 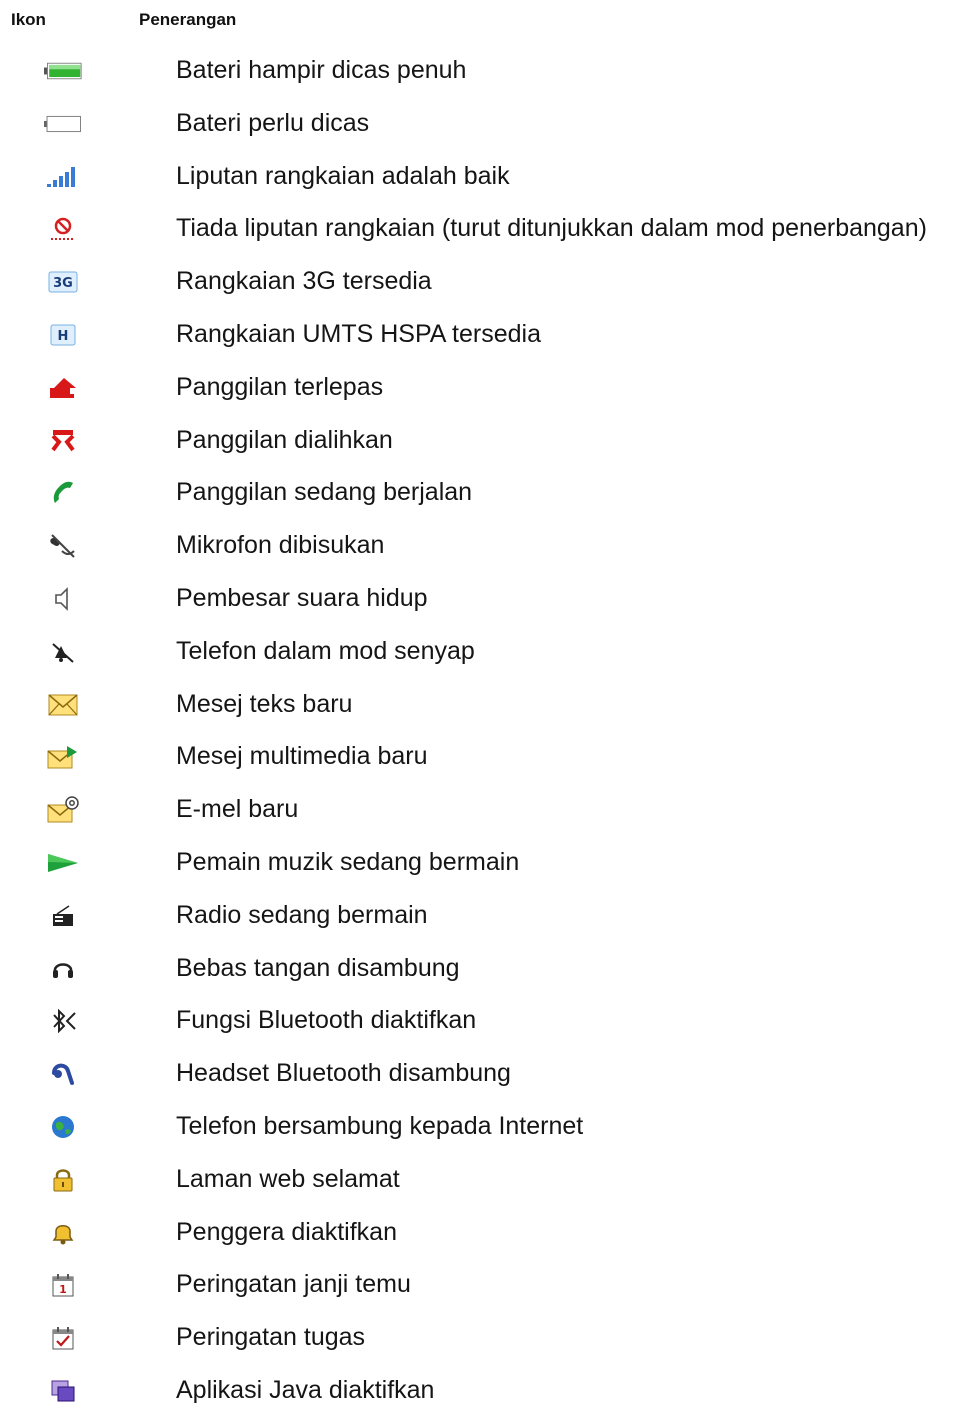 What do you see at coordinates (63, 969) in the screenshot?
I see `handsfree-icon` at bounding box center [63, 969].